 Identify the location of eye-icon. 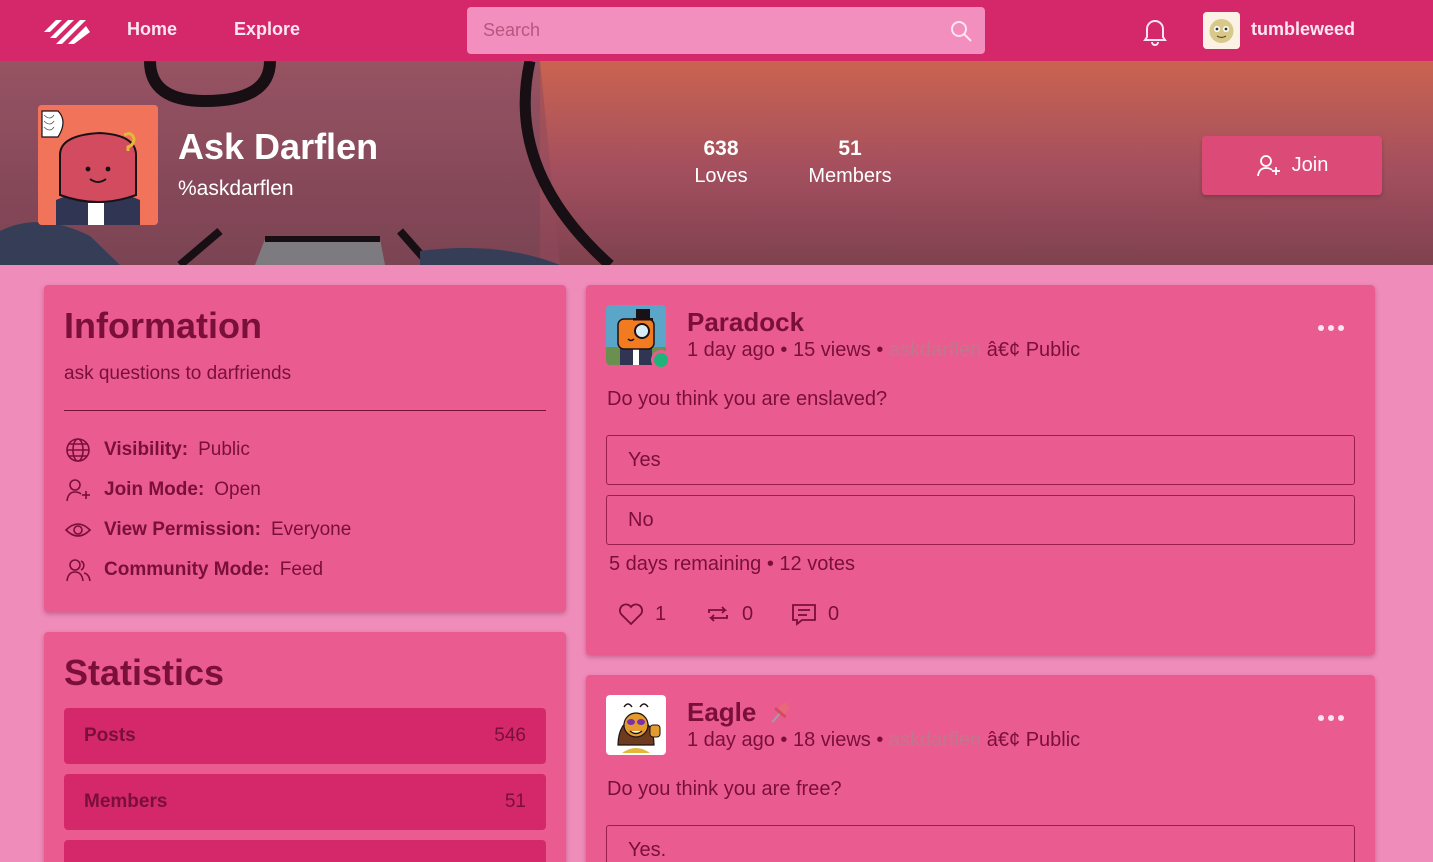
(78, 530).